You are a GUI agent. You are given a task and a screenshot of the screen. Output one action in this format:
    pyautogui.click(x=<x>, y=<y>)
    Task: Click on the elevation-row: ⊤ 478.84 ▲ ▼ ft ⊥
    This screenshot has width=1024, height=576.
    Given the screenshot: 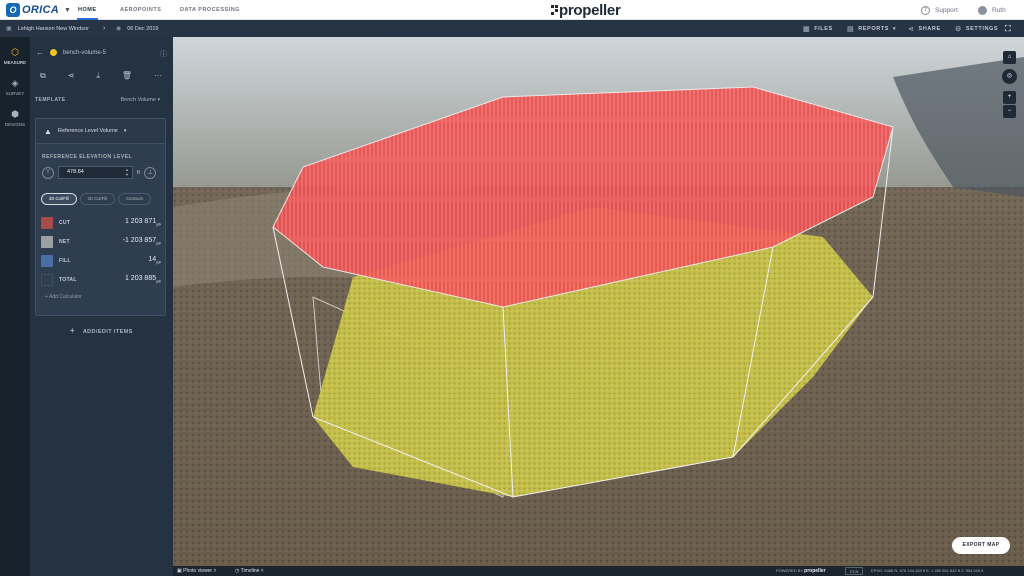 What is the action you would take?
    pyautogui.click(x=99, y=172)
    